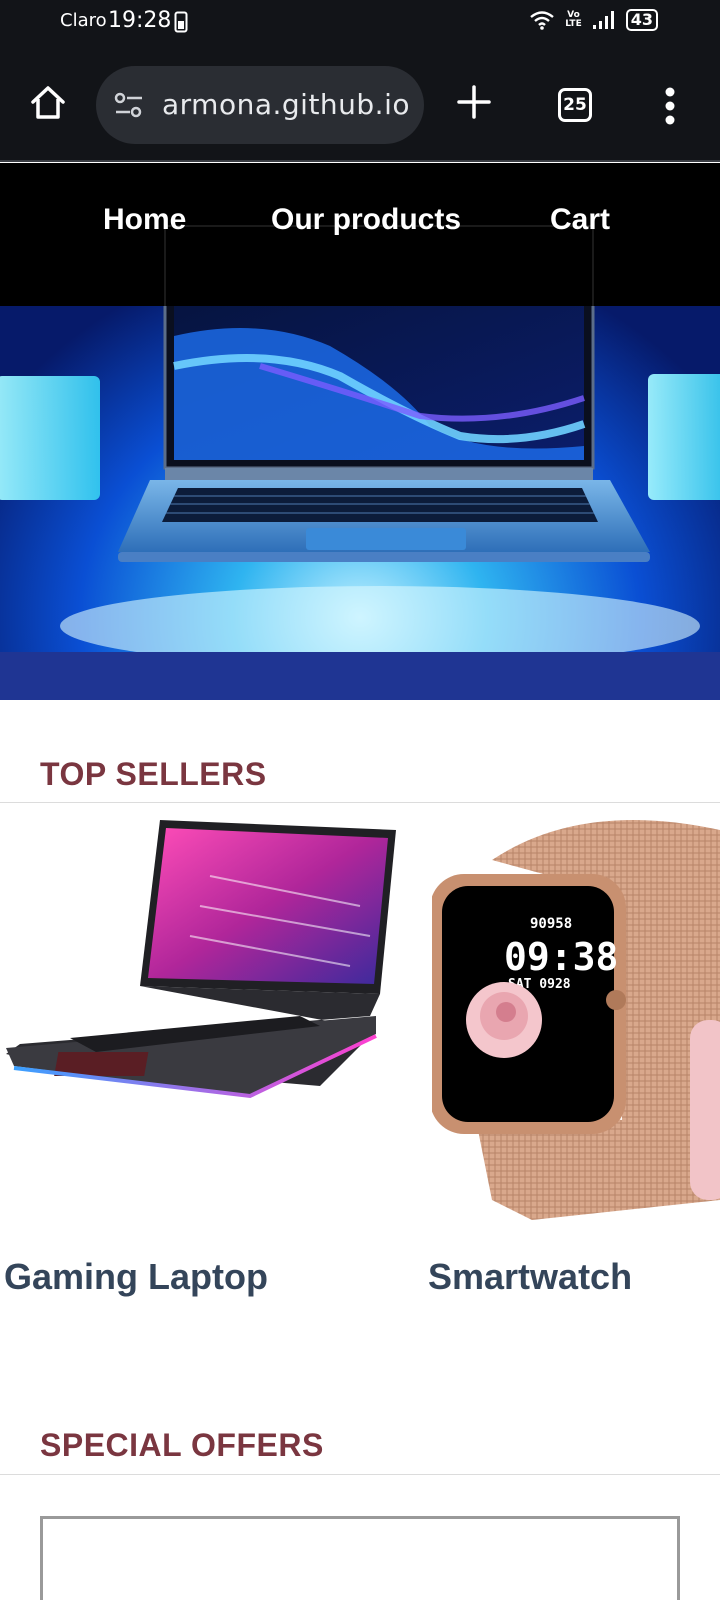 The image size is (720, 1600). What do you see at coordinates (286, 104) in the screenshot?
I see `url-text: armona.github.io` at bounding box center [286, 104].